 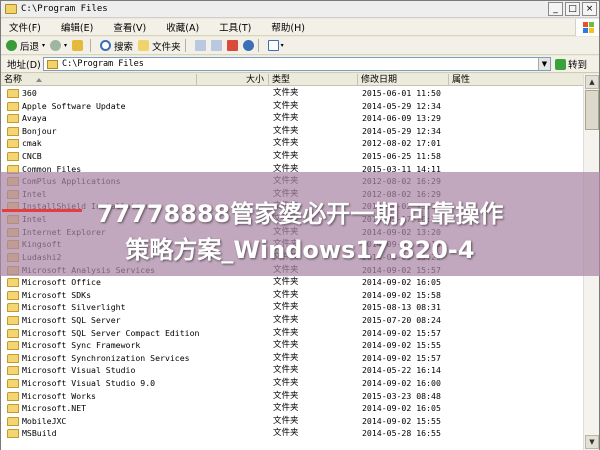 What do you see at coordinates (592, 442) in the screenshot?
I see `scroll-down-icon: ▼` at bounding box center [592, 442].